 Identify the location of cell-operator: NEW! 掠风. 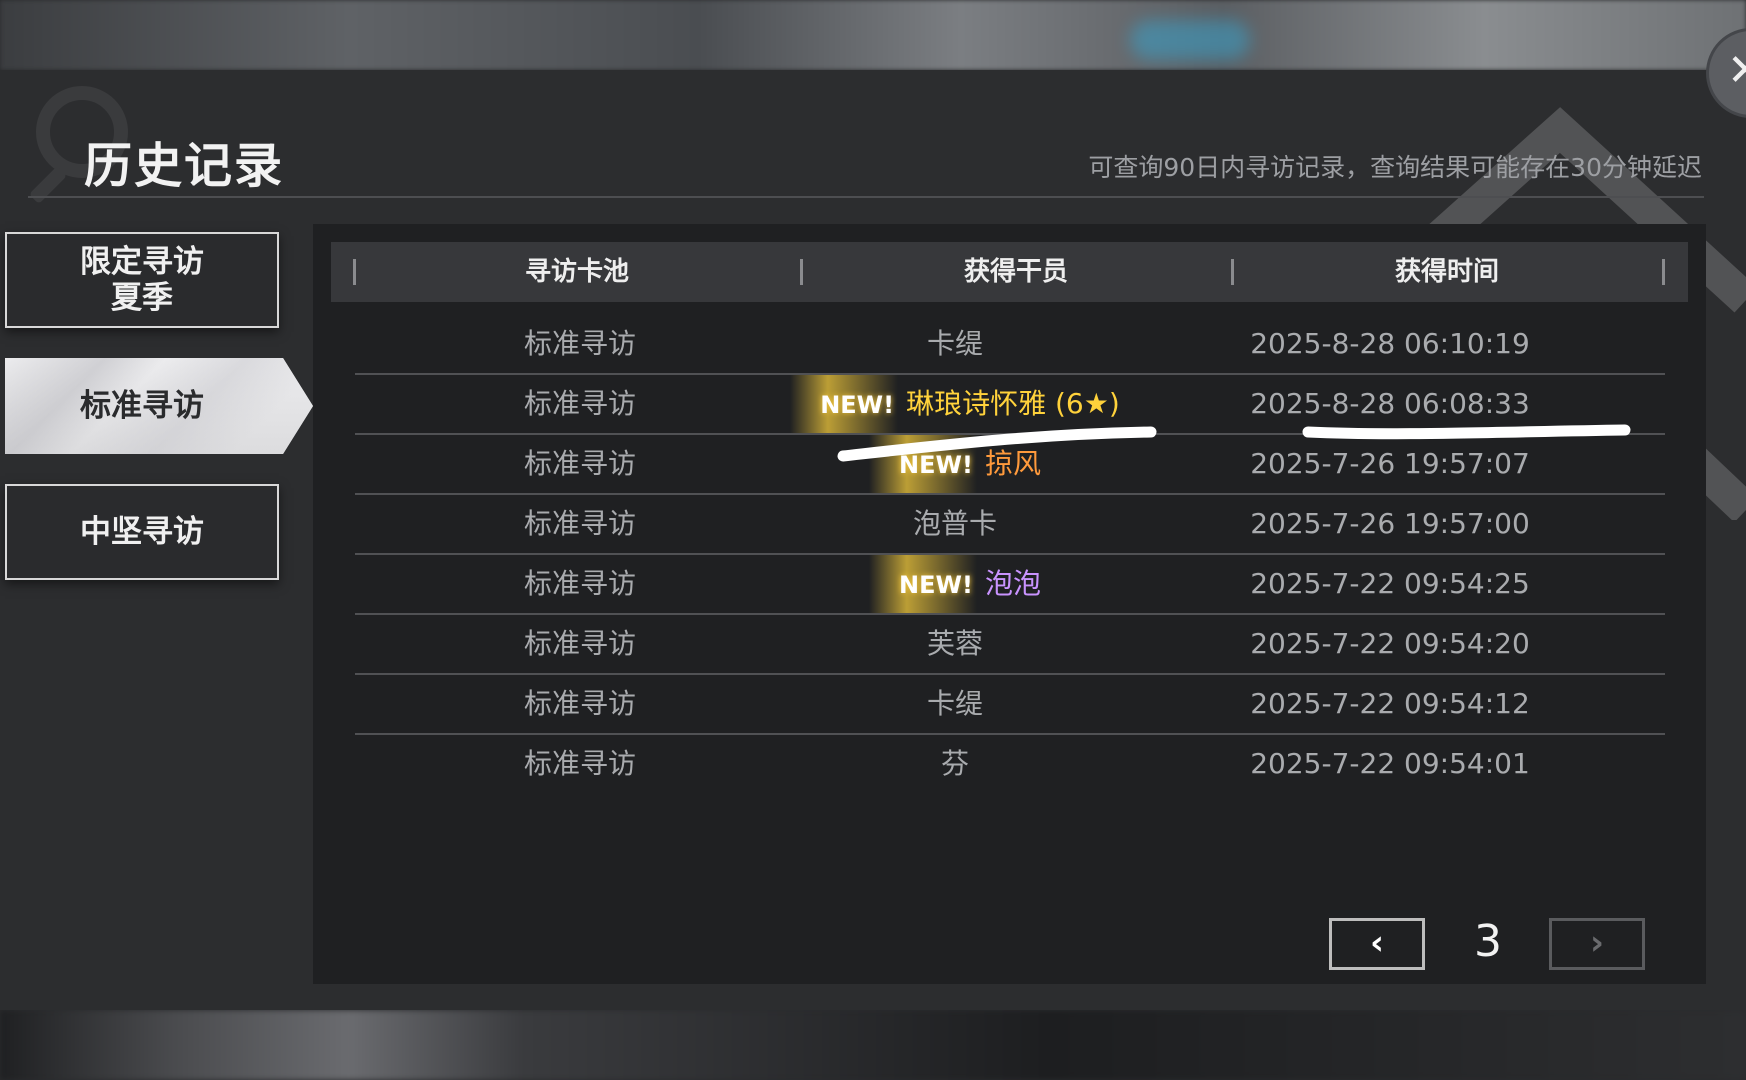
(955, 464).